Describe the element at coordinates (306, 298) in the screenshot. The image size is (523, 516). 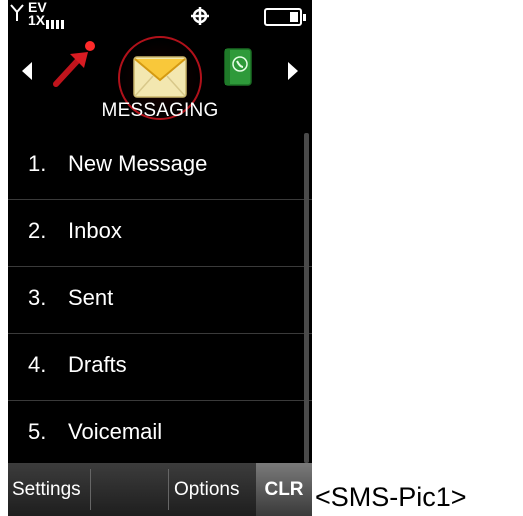
I see `scrollbar` at that location.